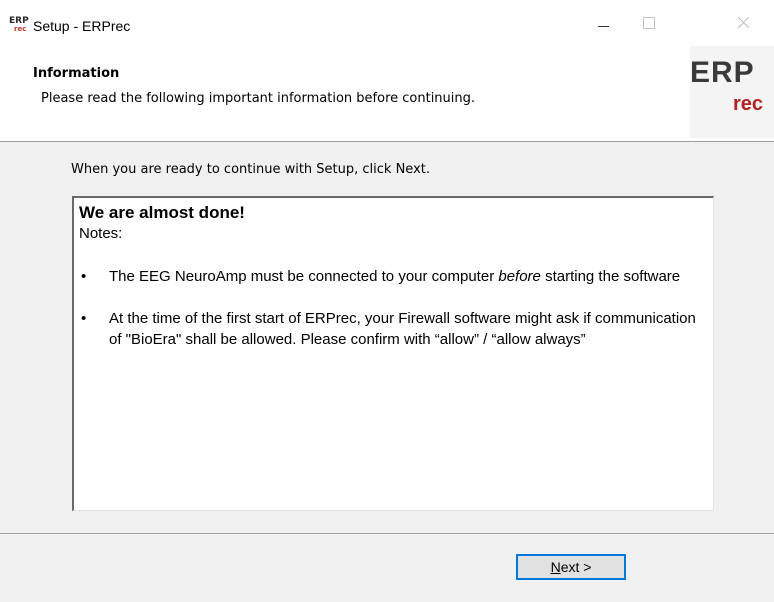  What do you see at coordinates (387, 567) in the screenshot?
I see `wizard-footer: Next >` at bounding box center [387, 567].